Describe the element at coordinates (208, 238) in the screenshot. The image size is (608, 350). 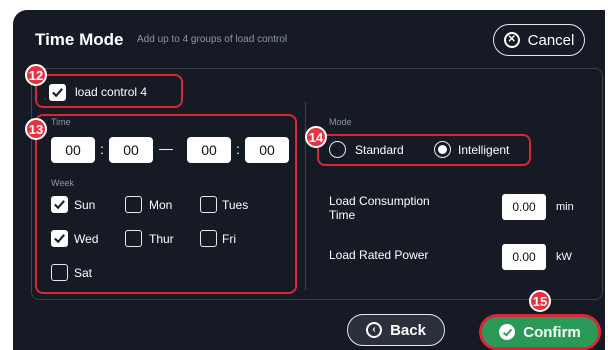
I see `day-checkbox-fri` at that location.